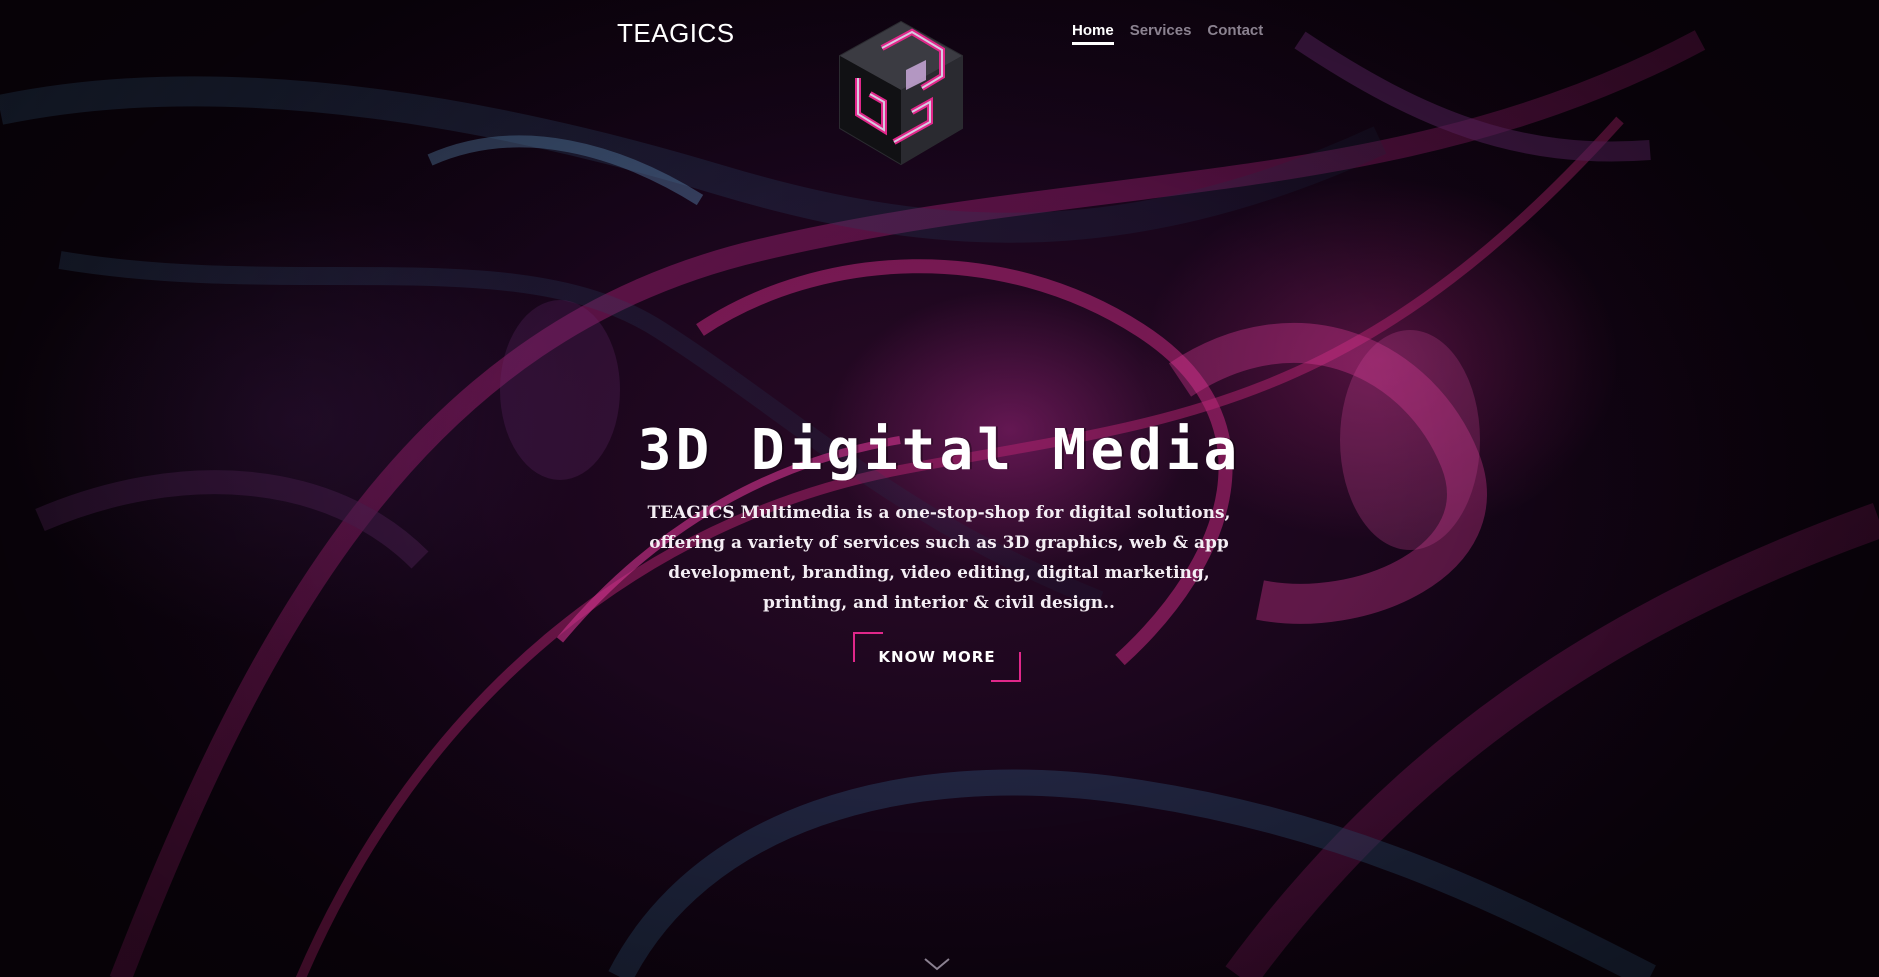 The image size is (1879, 977). I want to click on brand-name: TEAGICS, so click(676, 33).